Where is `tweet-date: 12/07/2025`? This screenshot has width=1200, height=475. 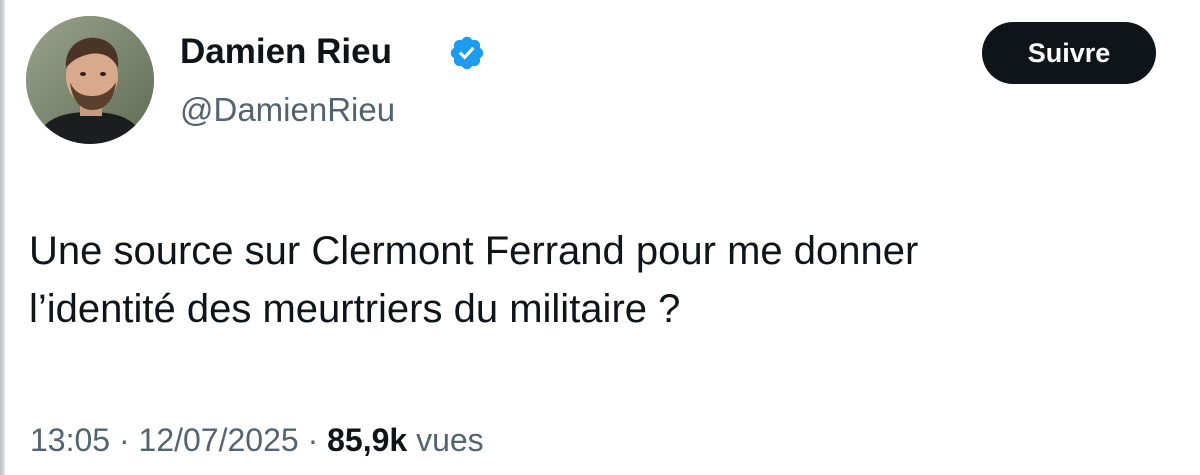 tweet-date: 12/07/2025 is located at coordinates (219, 440).